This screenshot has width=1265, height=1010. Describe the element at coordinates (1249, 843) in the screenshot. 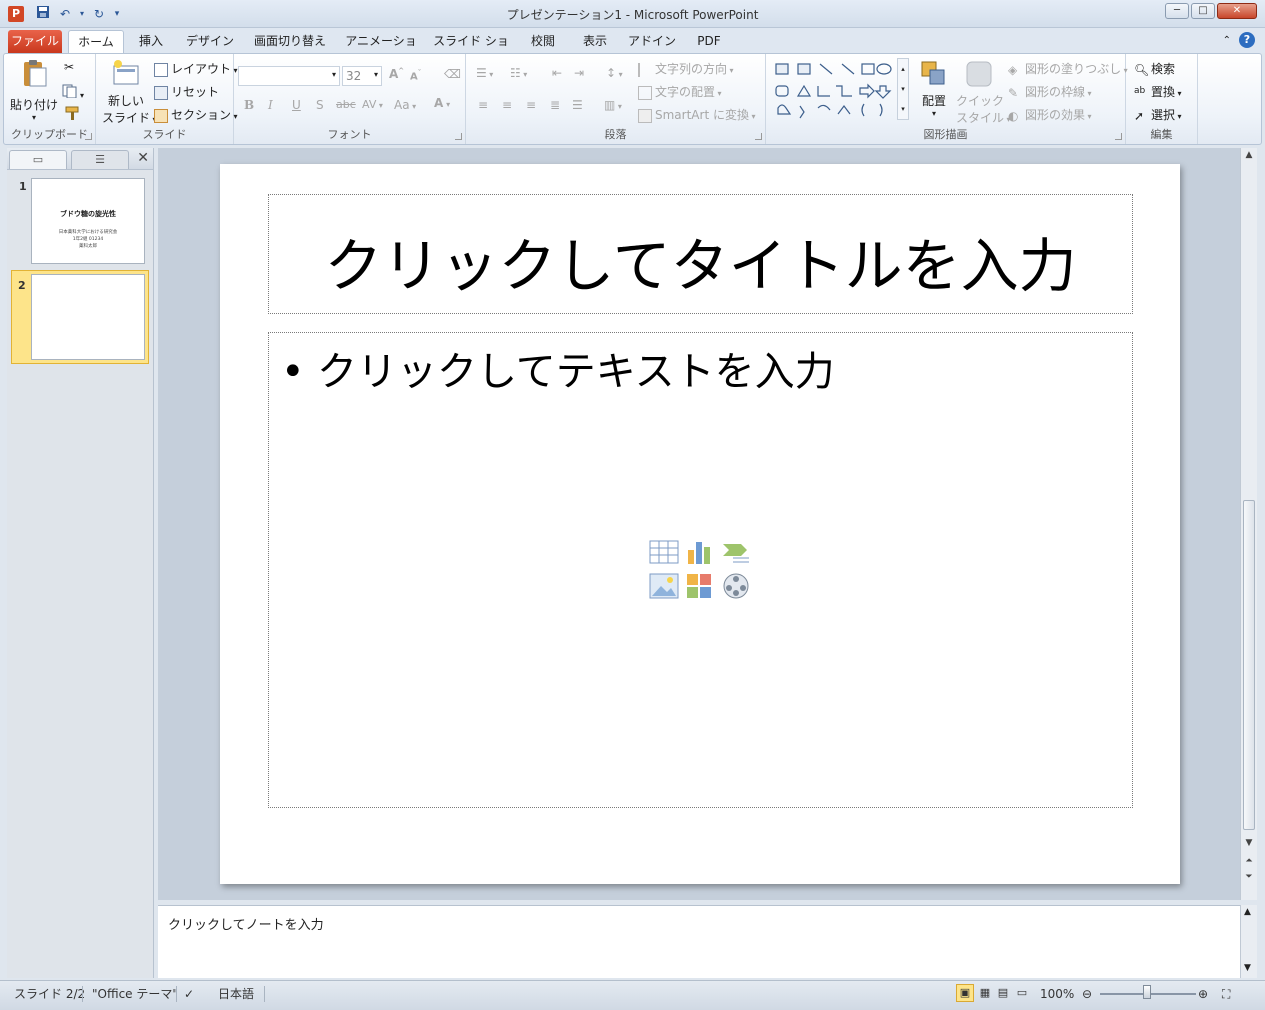

I see `scroll-down-icon: ▼` at that location.